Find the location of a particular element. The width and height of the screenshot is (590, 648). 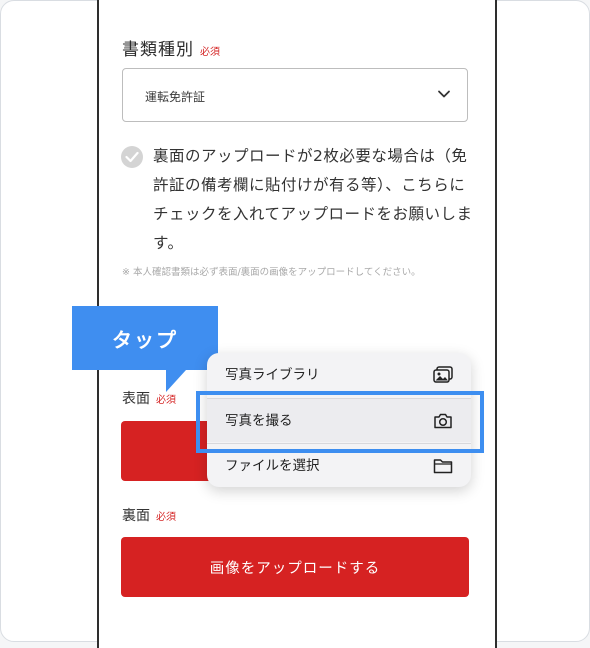

required-badge: 必須 is located at coordinates (210, 52).